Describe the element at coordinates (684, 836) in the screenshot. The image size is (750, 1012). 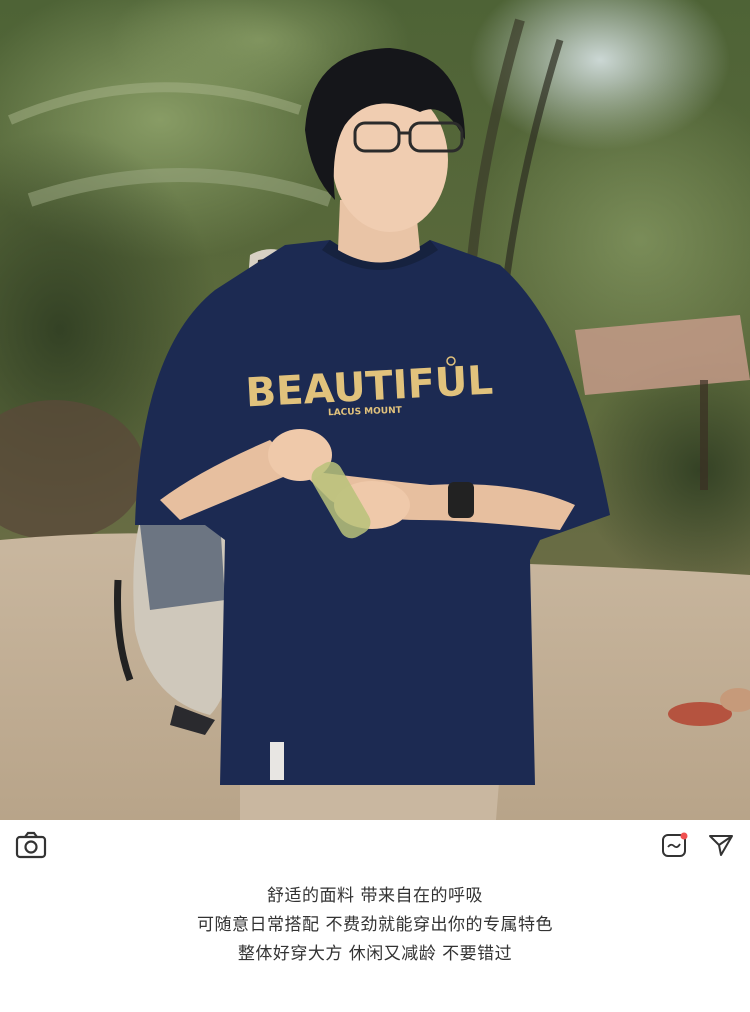
I see `notification-dot` at that location.